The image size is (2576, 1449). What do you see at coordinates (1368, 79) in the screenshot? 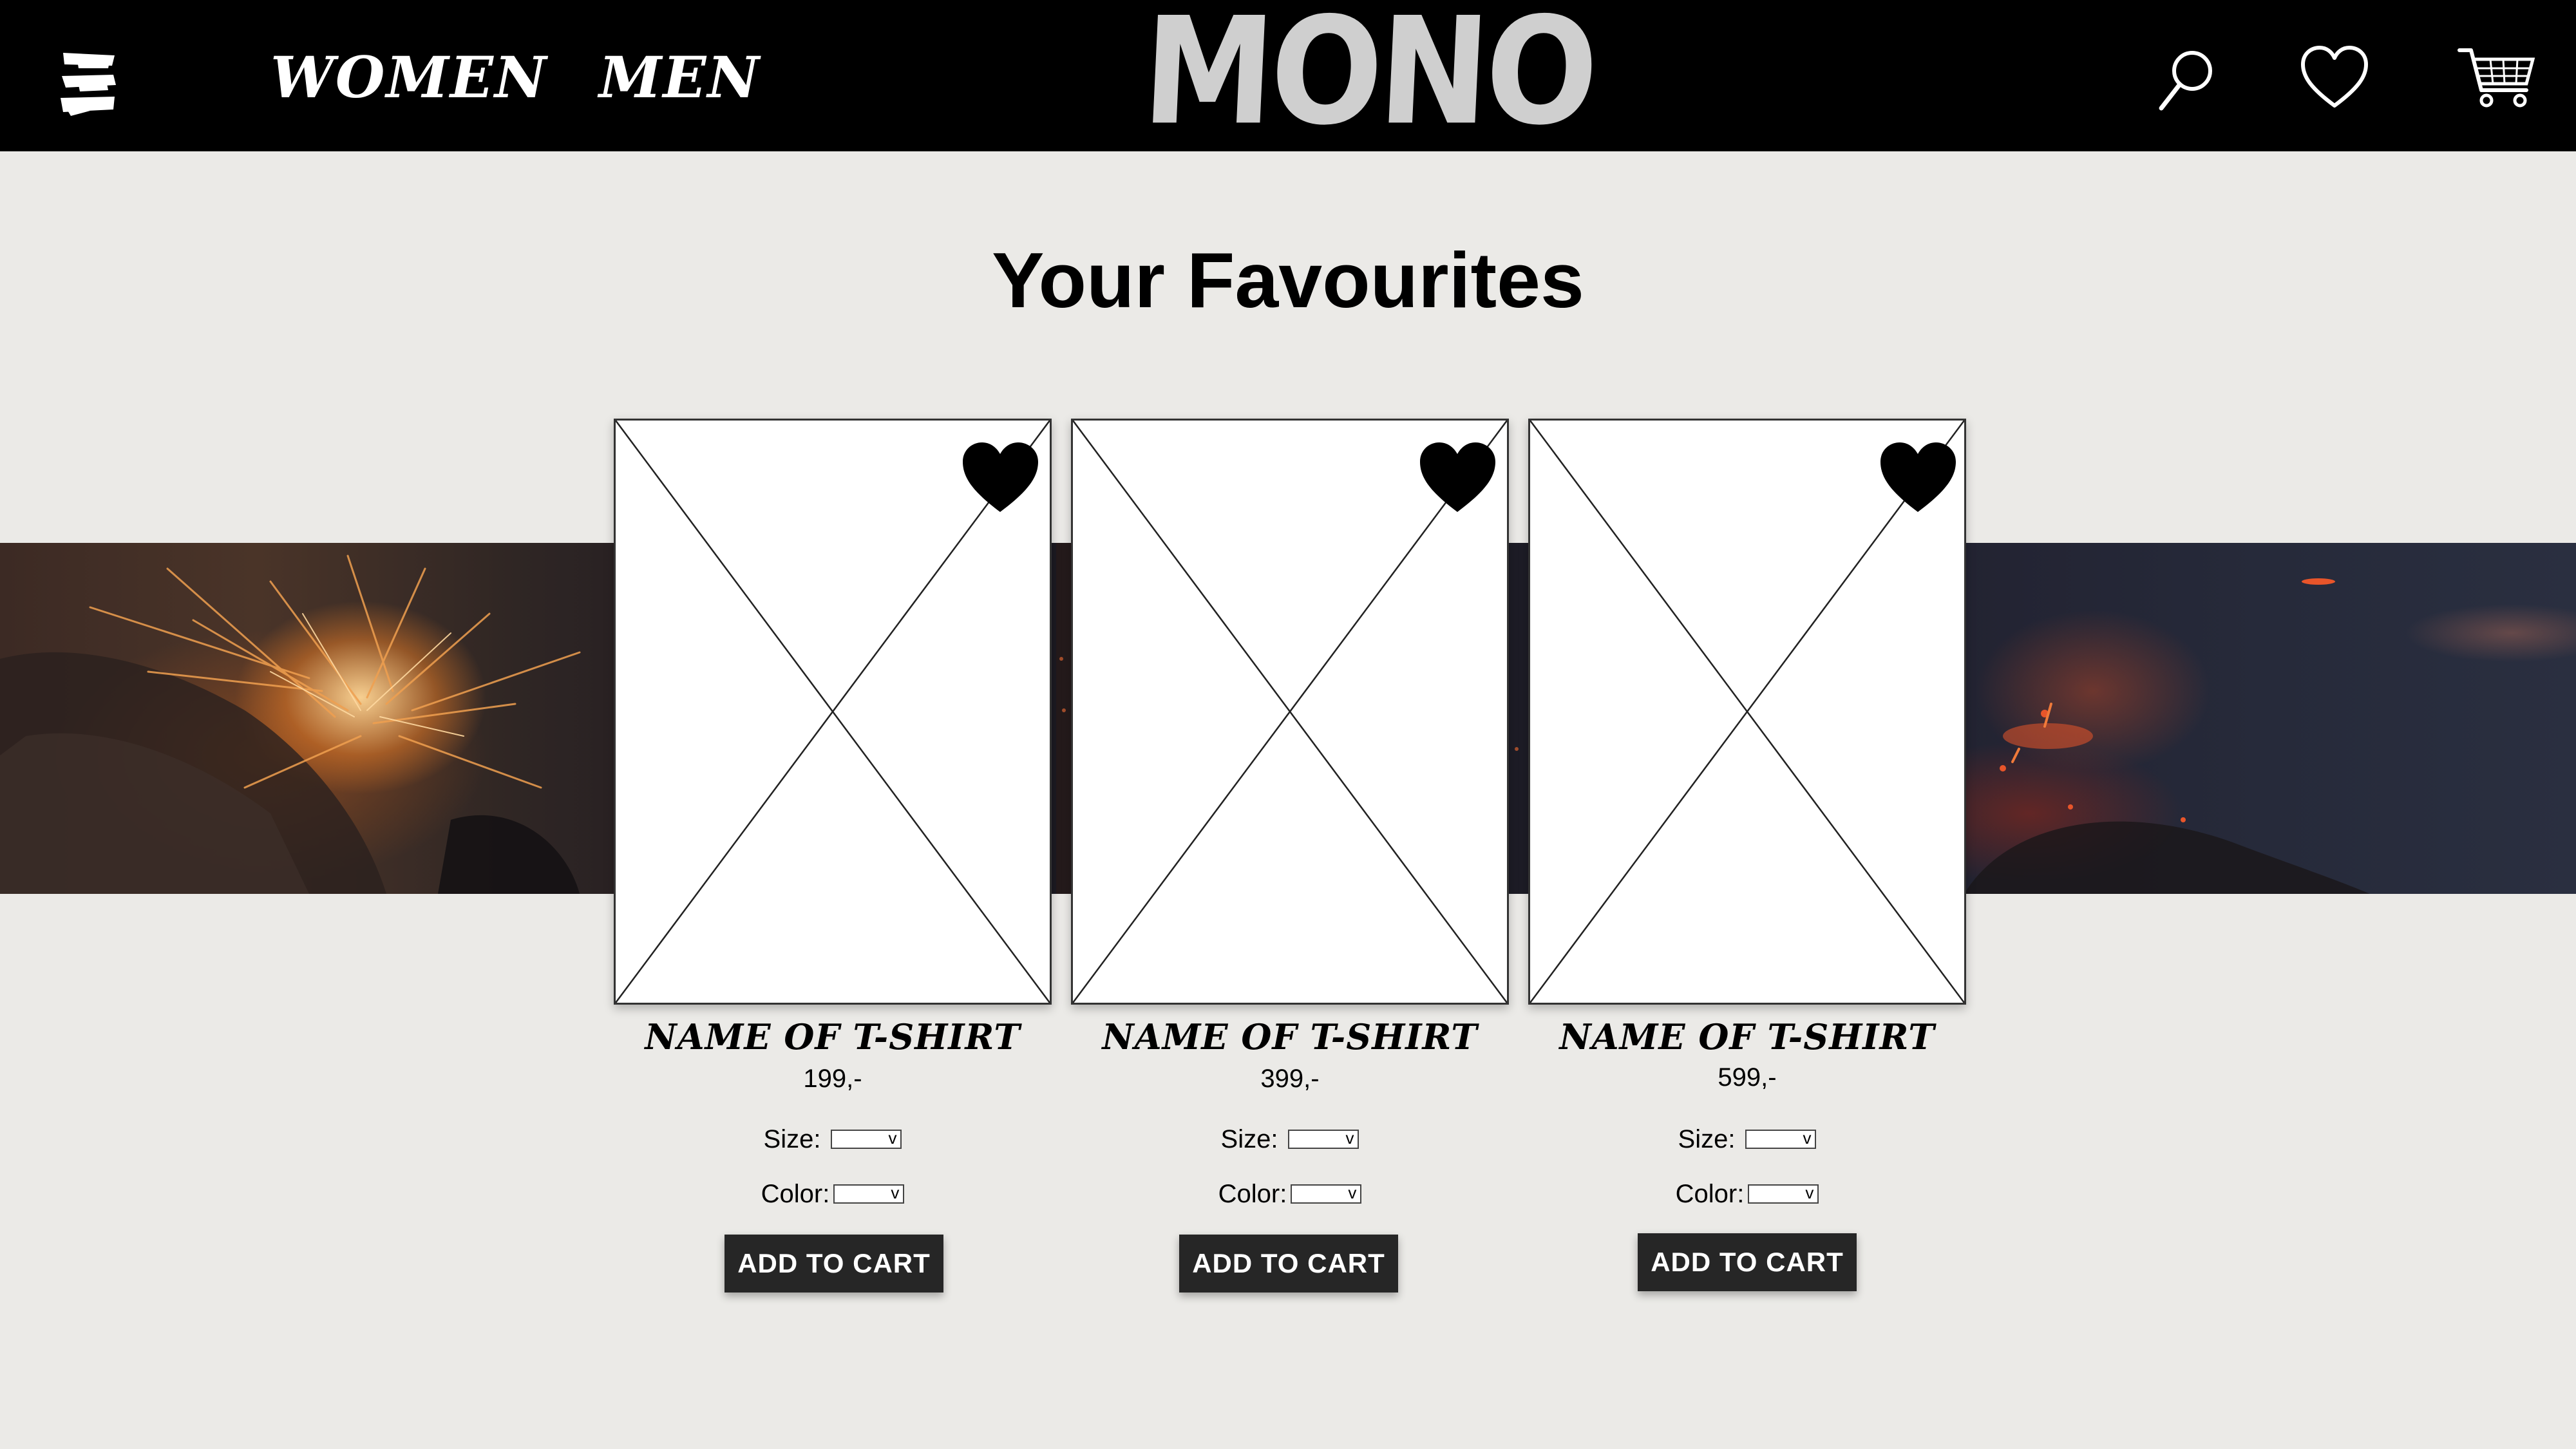
I see `brand-logo: MONO` at bounding box center [1368, 79].